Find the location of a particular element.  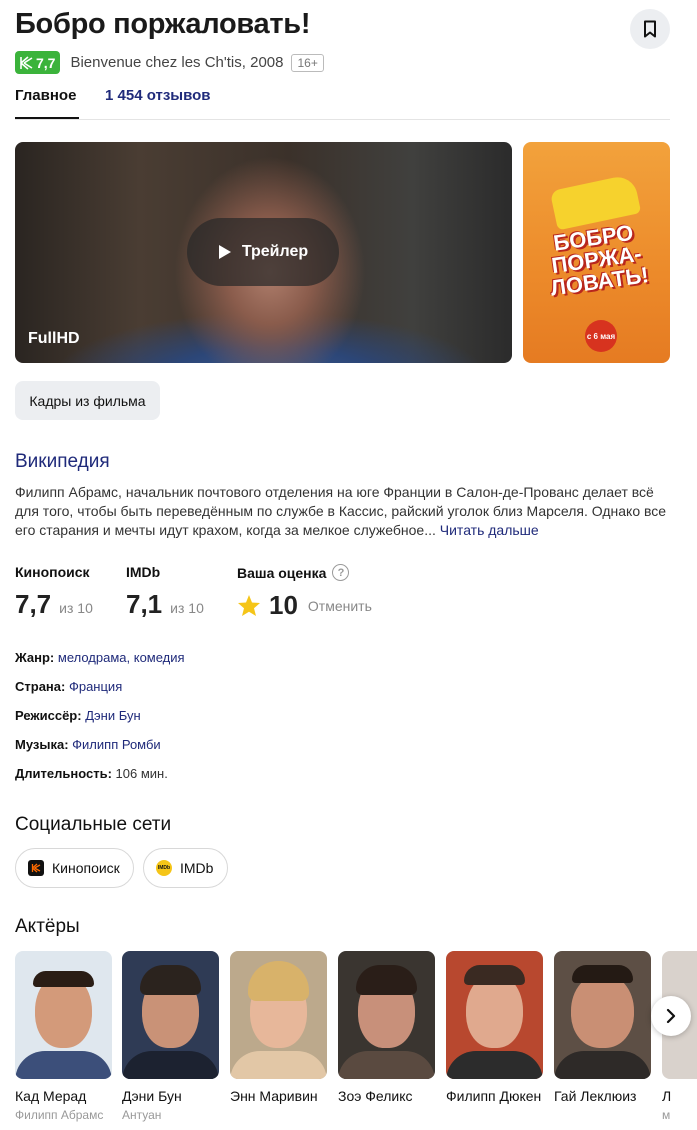

actor-card: Дэни Бун Антуан is located at coordinates (170, 1036).